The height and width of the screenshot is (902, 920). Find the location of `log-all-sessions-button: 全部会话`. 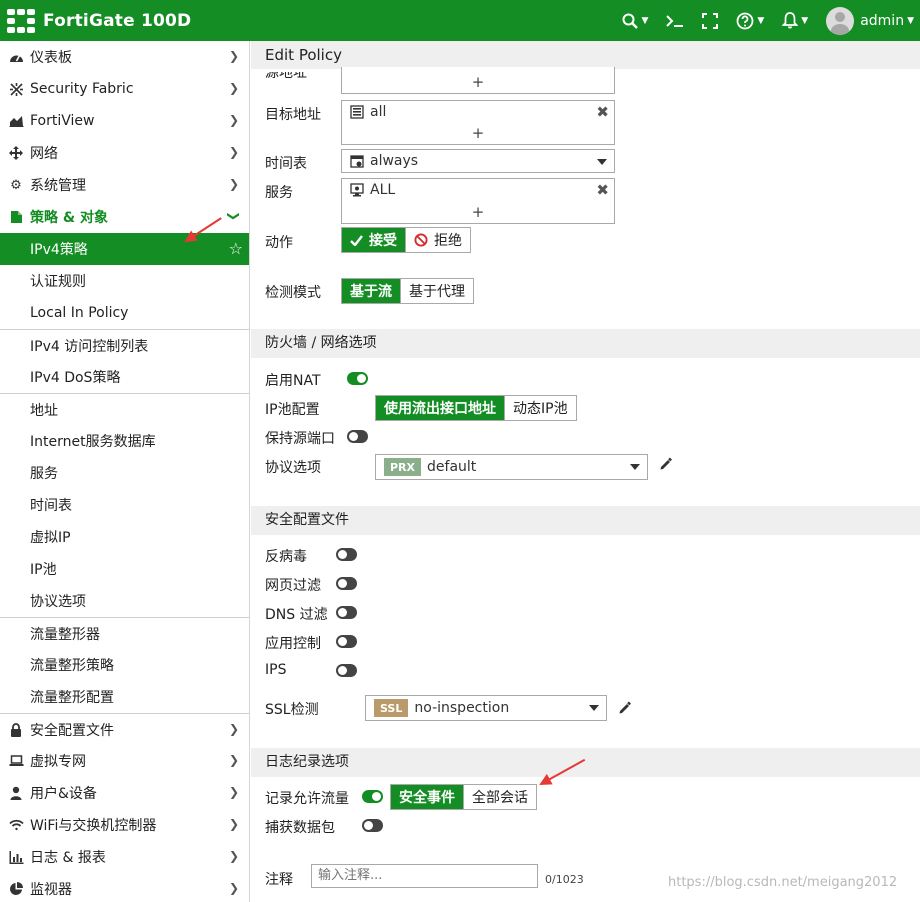

log-all-sessions-button: 全部会话 is located at coordinates (499, 797).